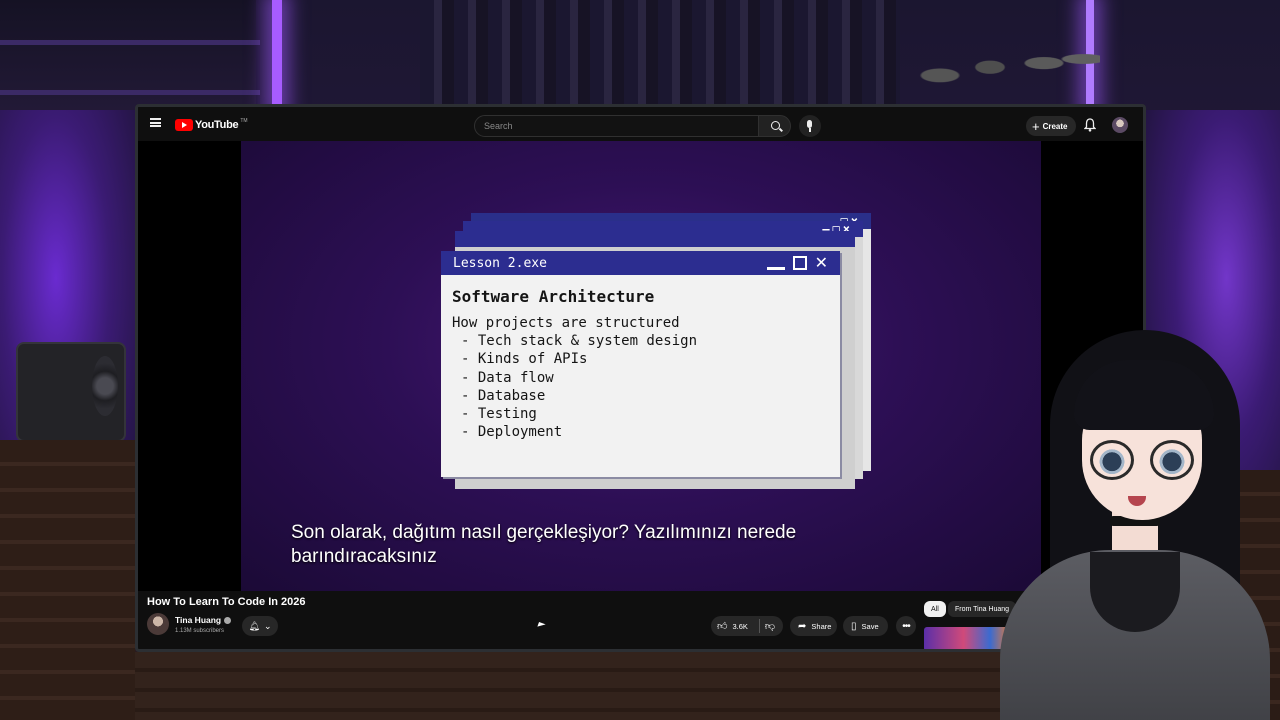 This screenshot has height=720, width=1280. What do you see at coordinates (226, 602) in the screenshot?
I see `video-title: How To Learn To Code In 2026` at bounding box center [226, 602].